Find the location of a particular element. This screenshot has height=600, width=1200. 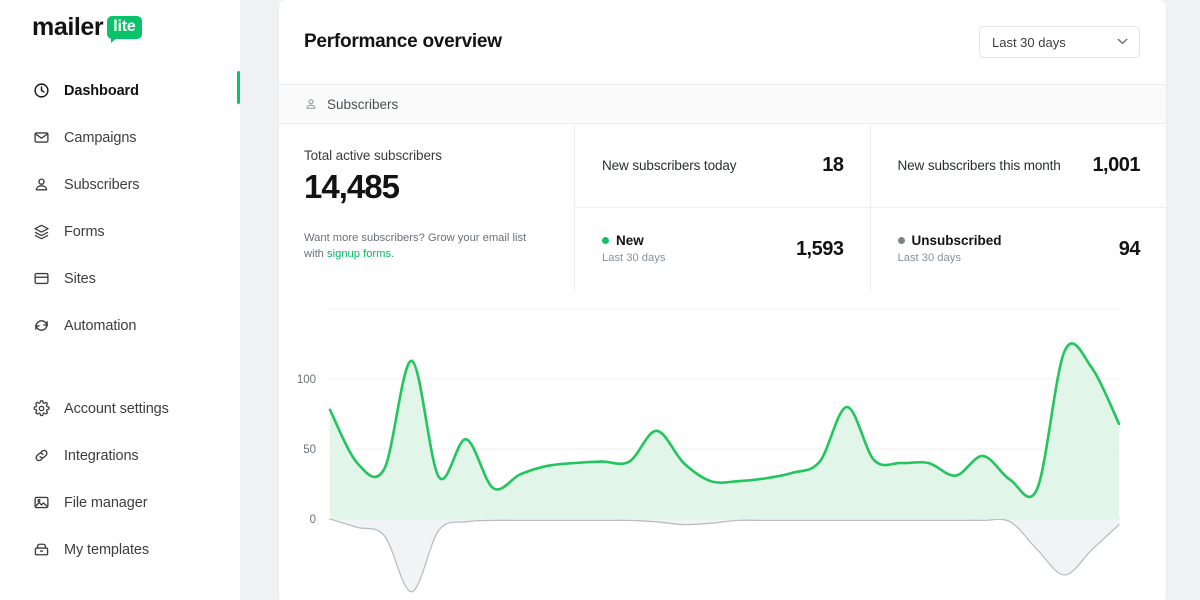

sidebar-item-campaigns: Campaigns is located at coordinates (120, 137).